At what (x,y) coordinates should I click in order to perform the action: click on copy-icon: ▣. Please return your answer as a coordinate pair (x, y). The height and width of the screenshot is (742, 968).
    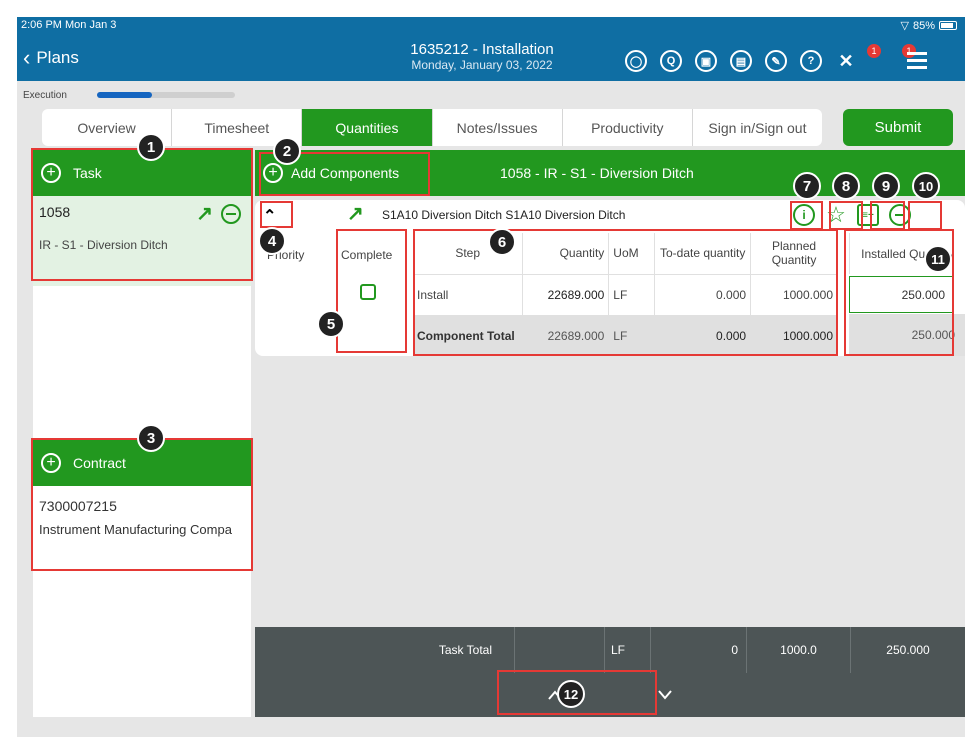
    Looking at the image, I should click on (706, 61).